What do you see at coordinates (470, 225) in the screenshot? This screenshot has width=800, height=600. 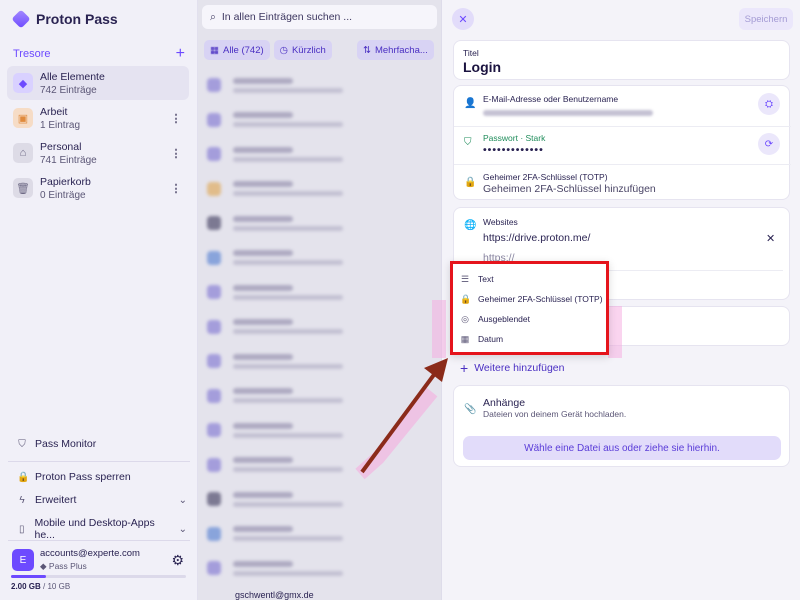 I see `globe-icon: 🌐` at bounding box center [470, 225].